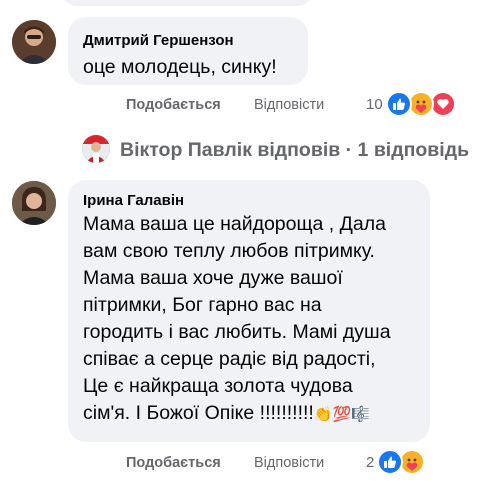 The image size is (486, 485). Describe the element at coordinates (229, 251) in the screenshot. I see `comment-text-line: вам свою теплу любов пітримку.` at that location.